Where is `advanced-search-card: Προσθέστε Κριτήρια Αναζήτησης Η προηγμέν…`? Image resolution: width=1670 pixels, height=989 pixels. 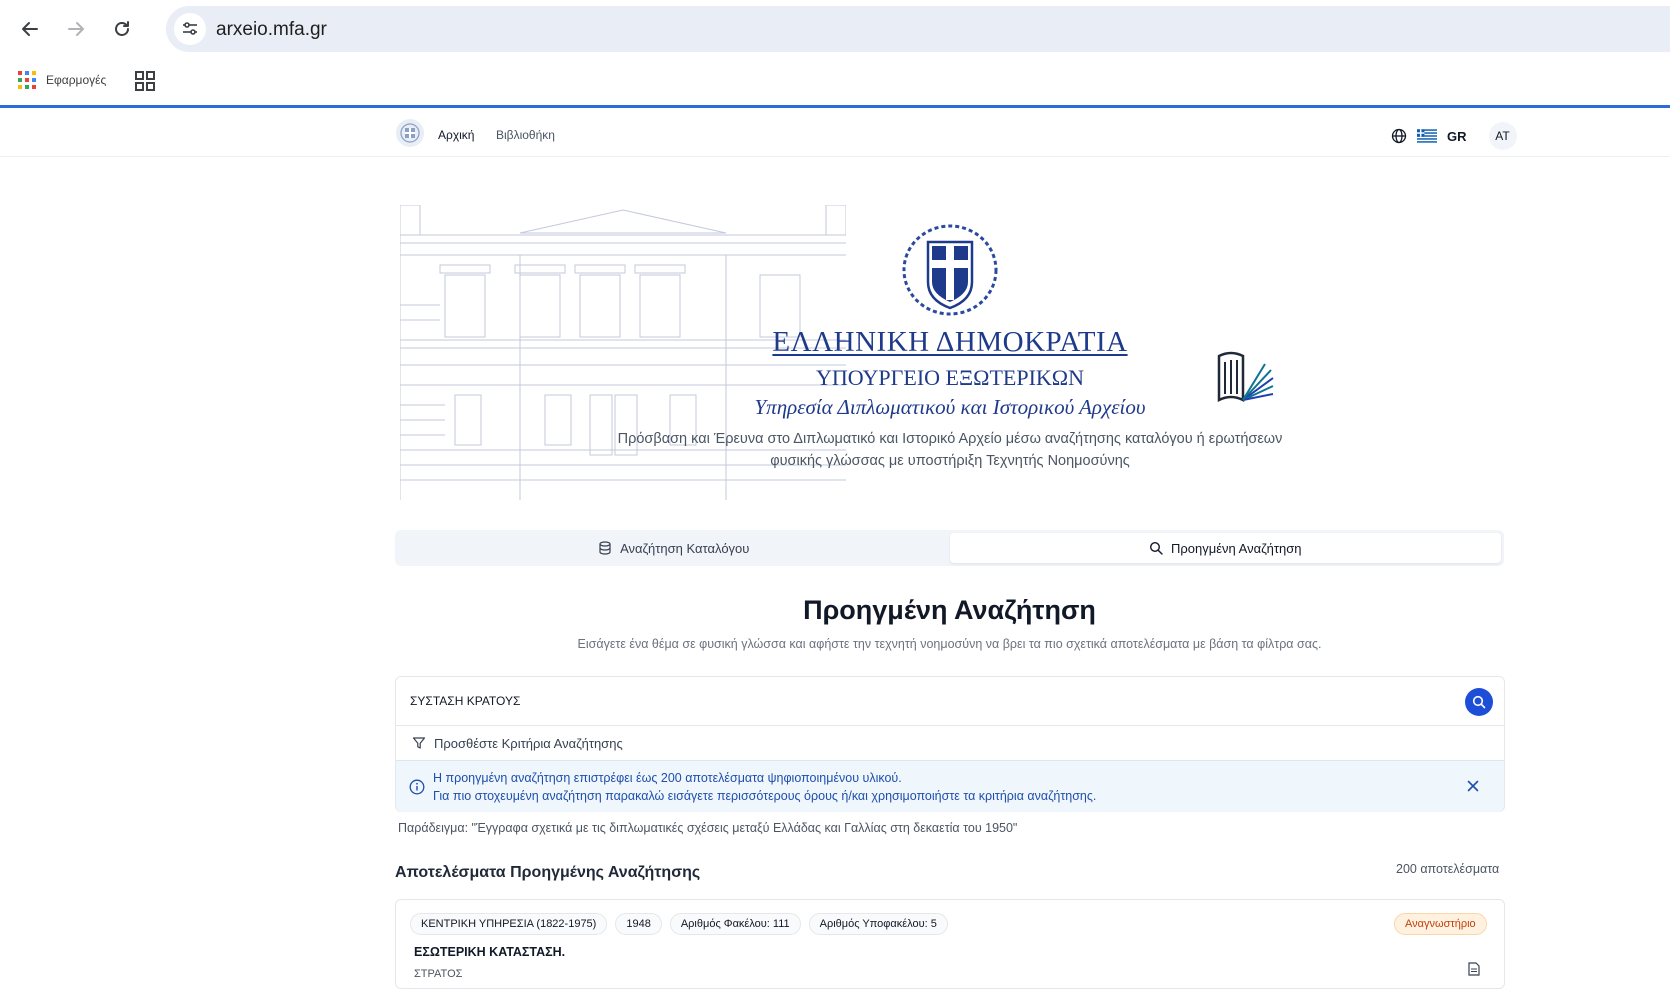
advanced-search-card: Προσθέστε Κριτήρια Αναζήτησης Η προηγμέν… is located at coordinates (950, 744).